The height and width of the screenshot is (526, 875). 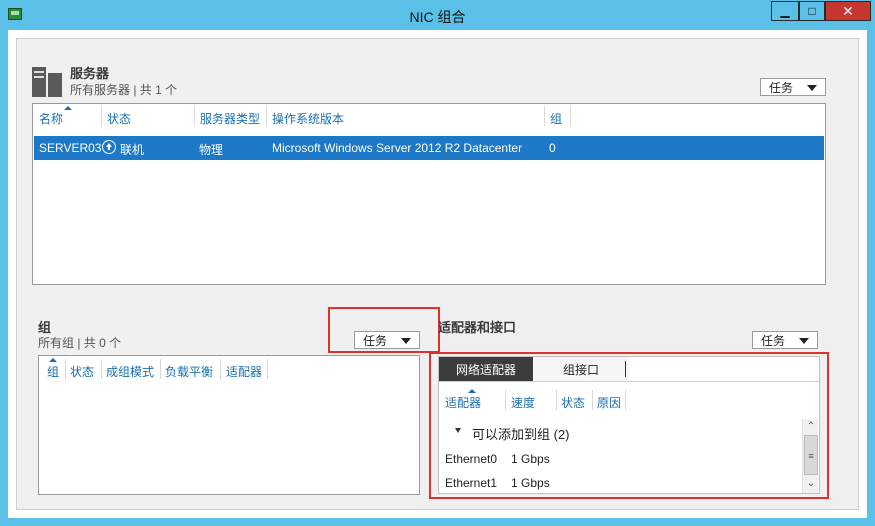 What do you see at coordinates (552, 148) in the screenshot?
I see `server-group-count: 0` at bounding box center [552, 148].